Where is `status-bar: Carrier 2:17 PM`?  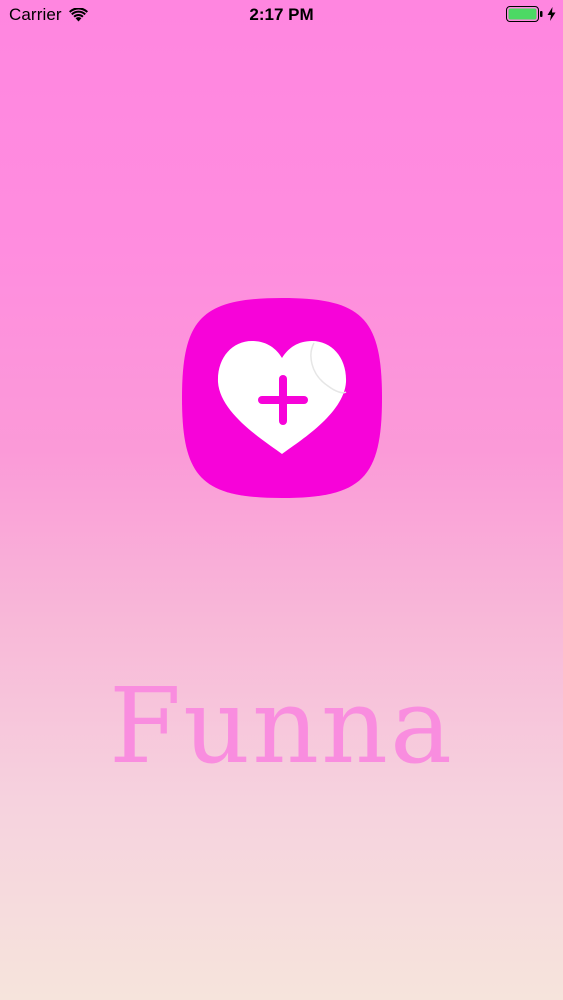
status-bar: Carrier 2:17 PM is located at coordinates (281, 15).